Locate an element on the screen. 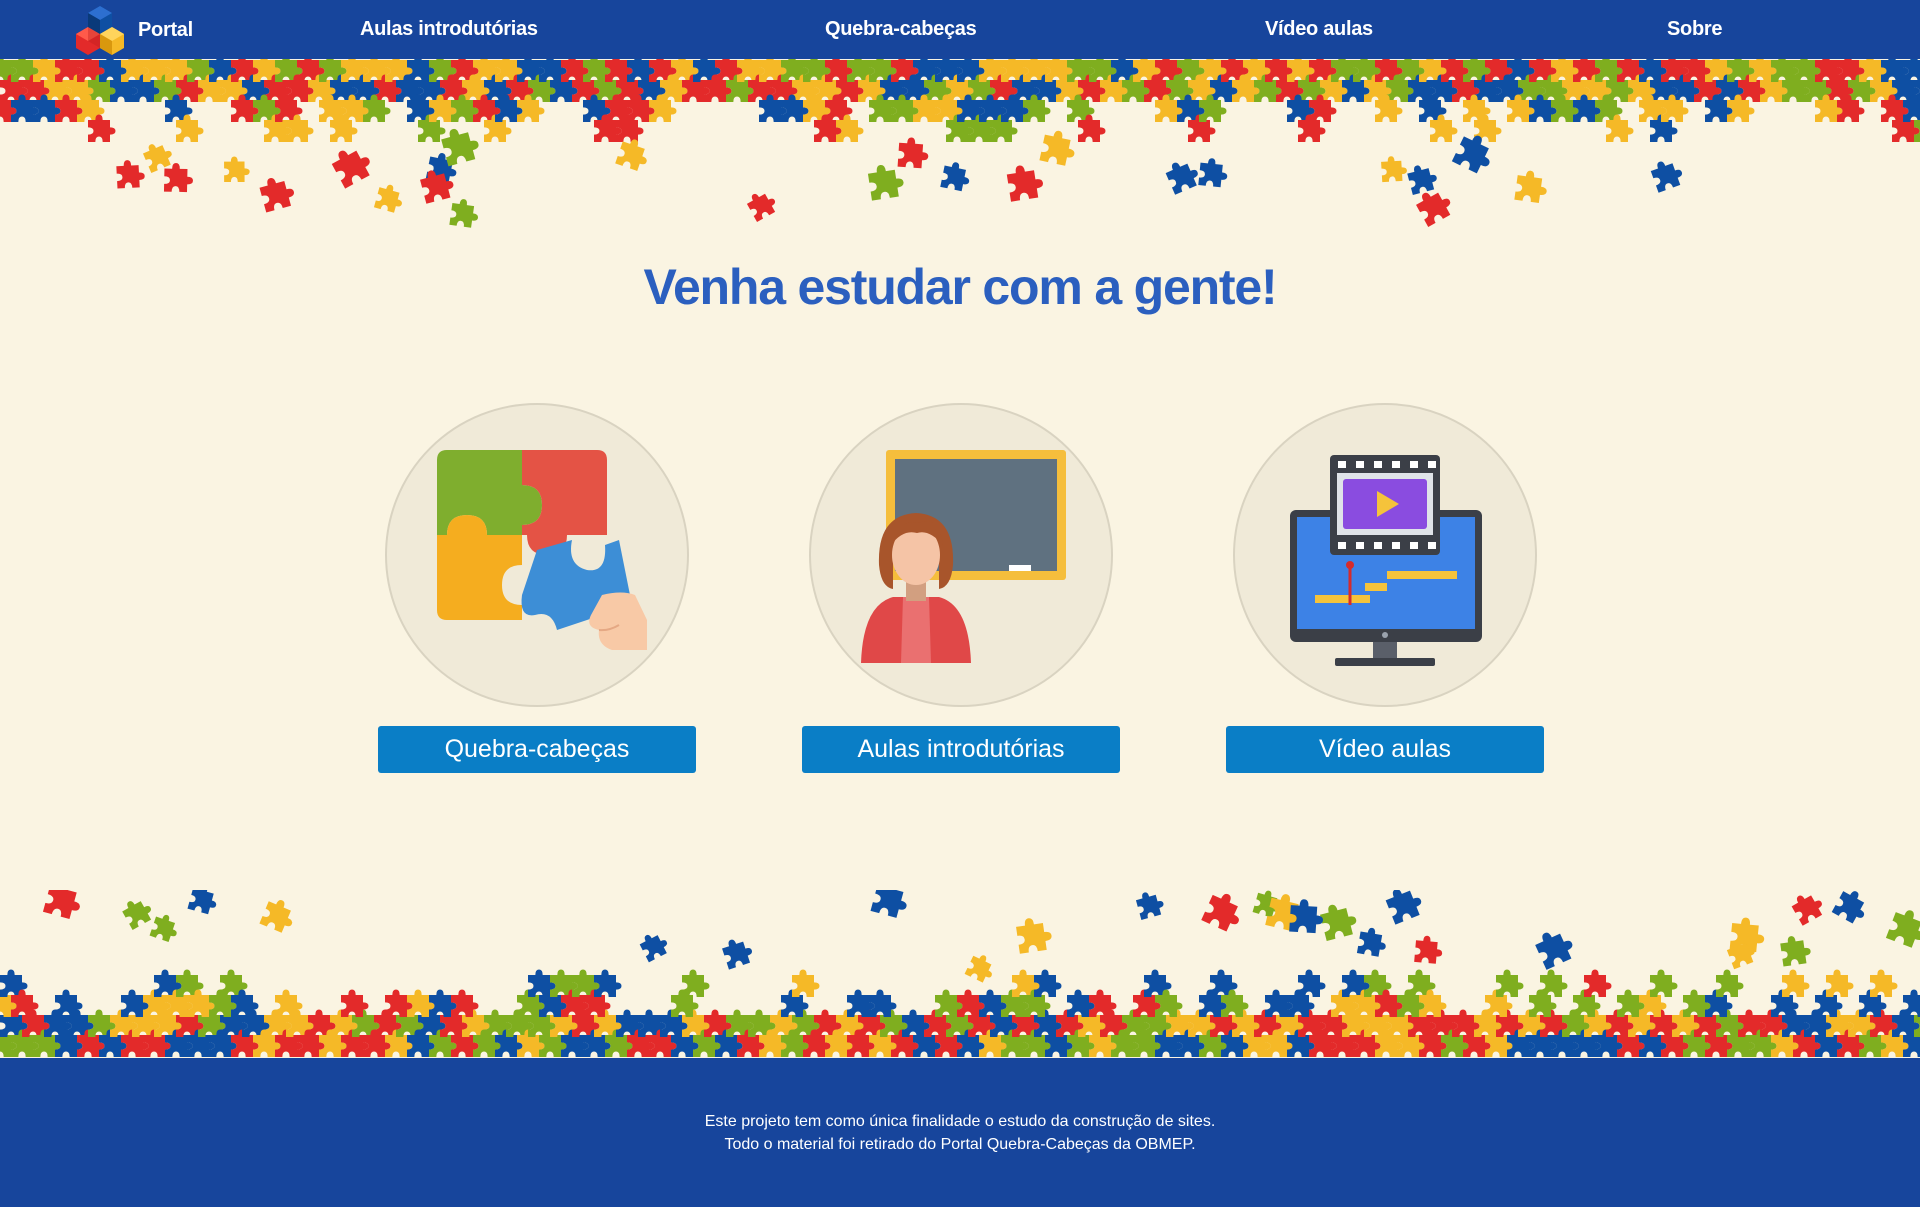 The image size is (1920, 1207). card-aulas-introdutorias: Aulas introdutórias is located at coordinates (961, 587).